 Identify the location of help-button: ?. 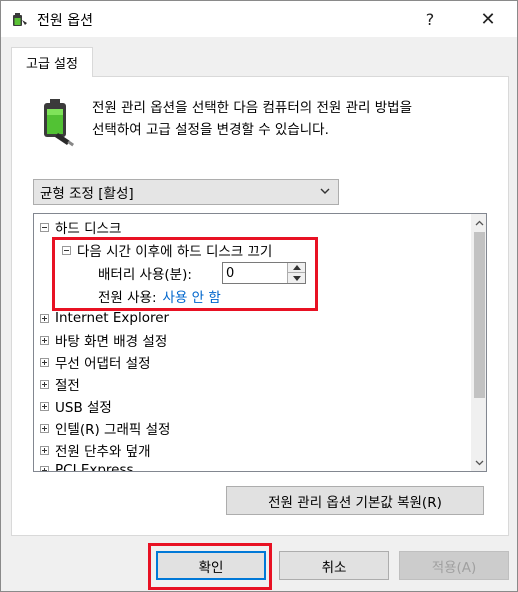
(430, 19).